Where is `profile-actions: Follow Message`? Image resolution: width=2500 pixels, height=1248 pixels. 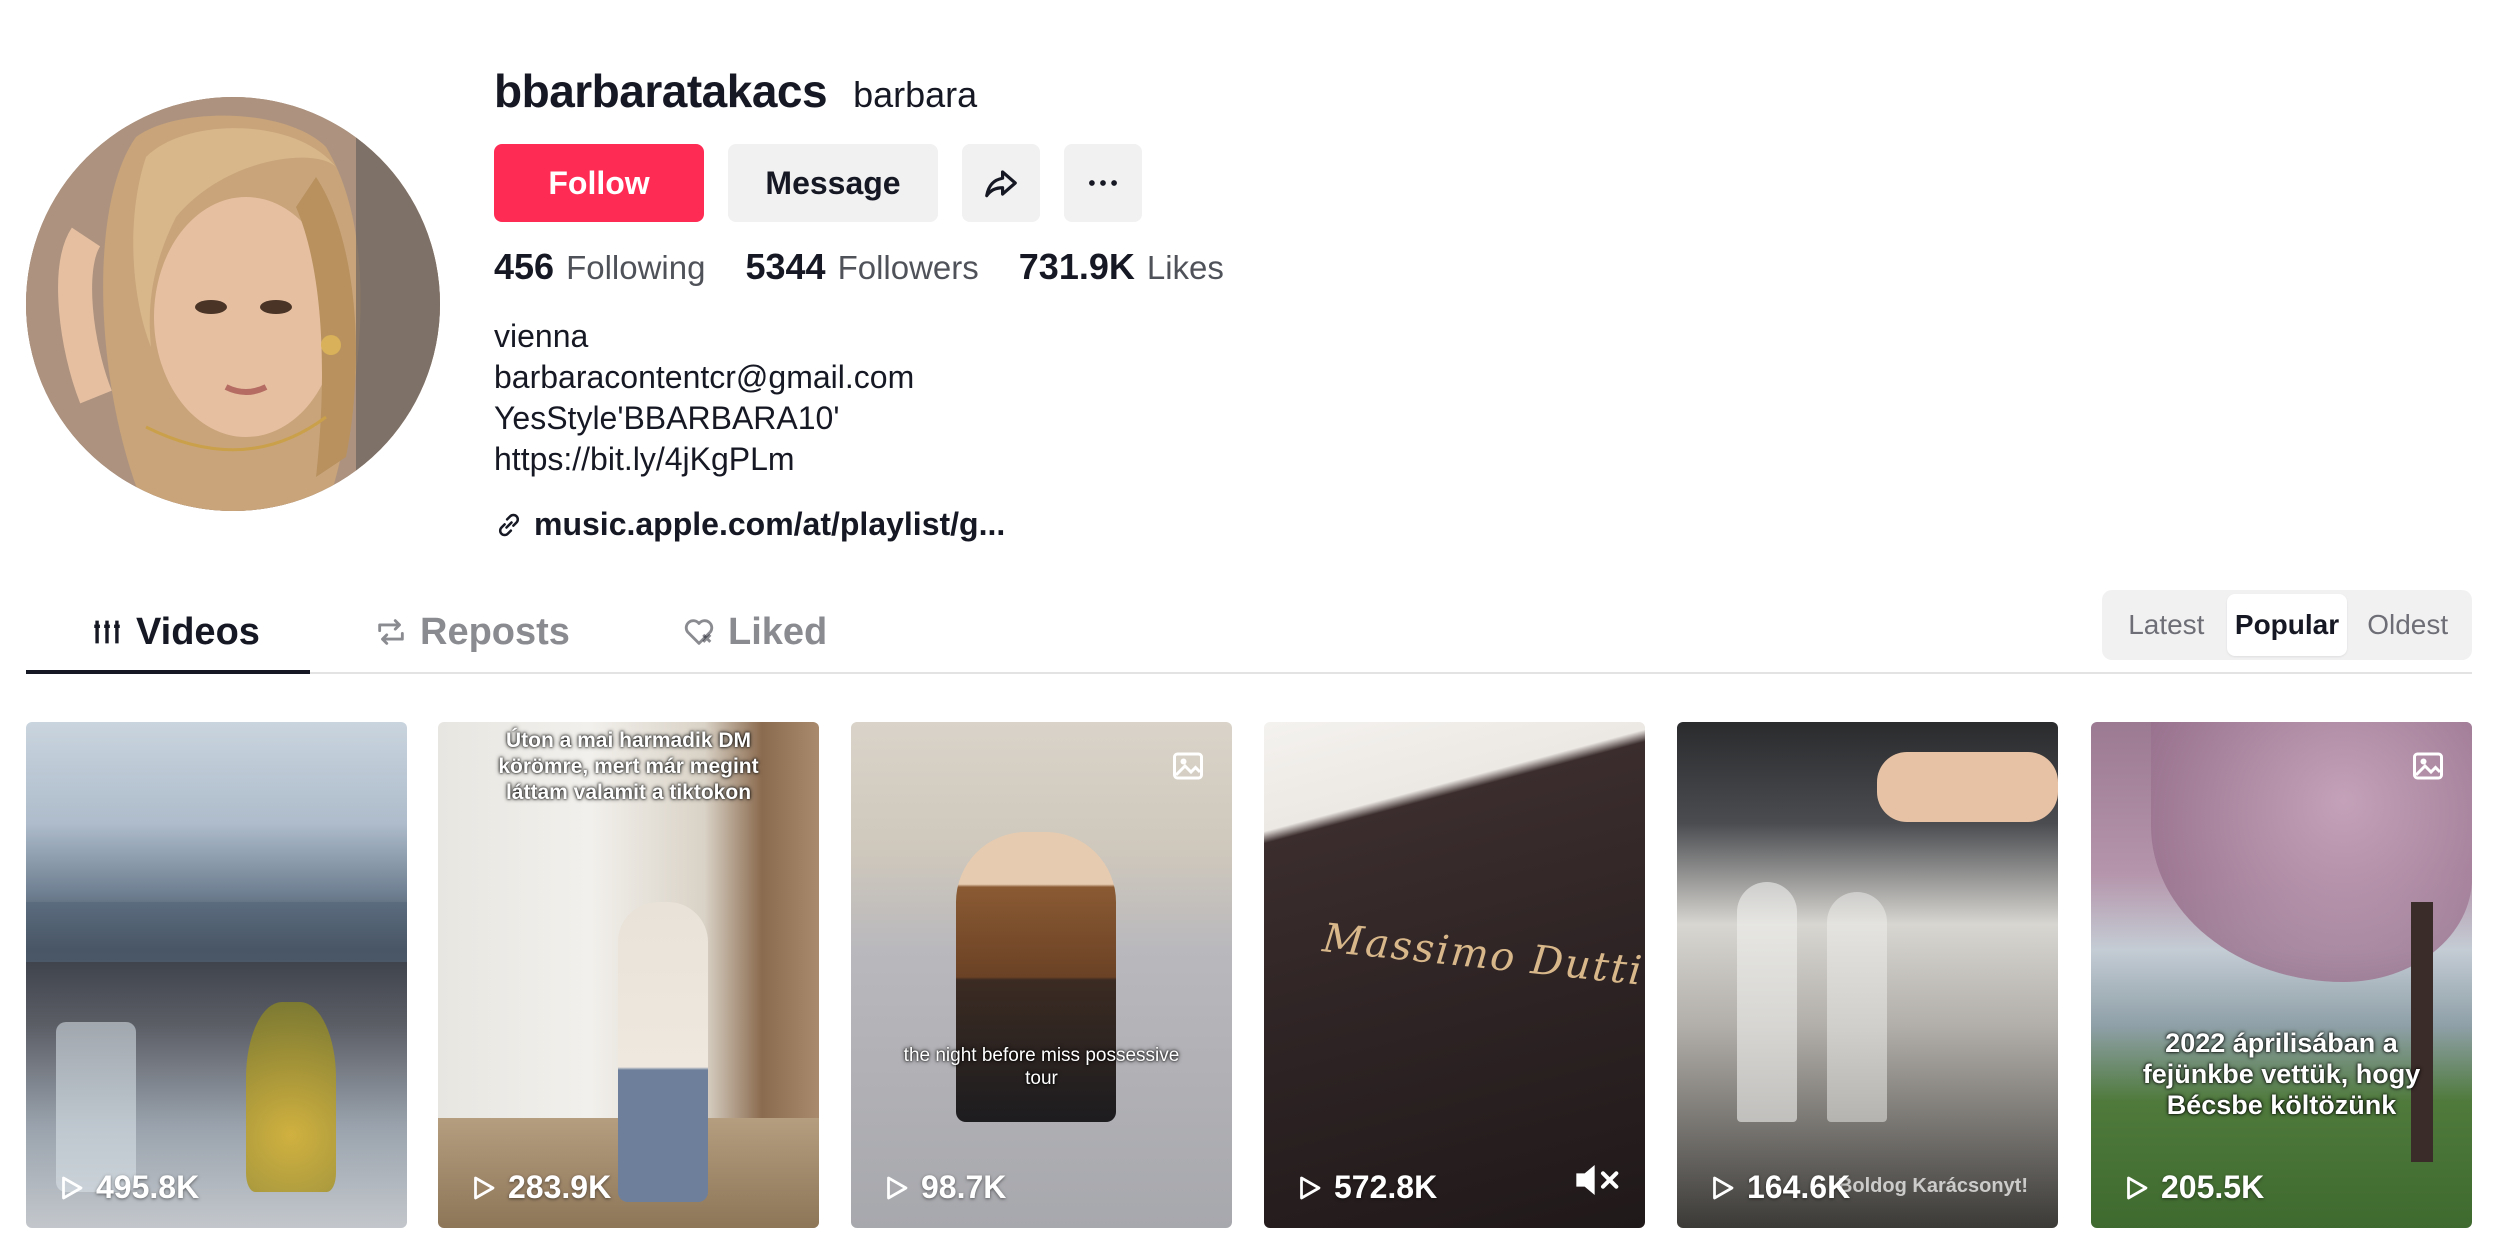
profile-actions: Follow Message is located at coordinates (818, 183).